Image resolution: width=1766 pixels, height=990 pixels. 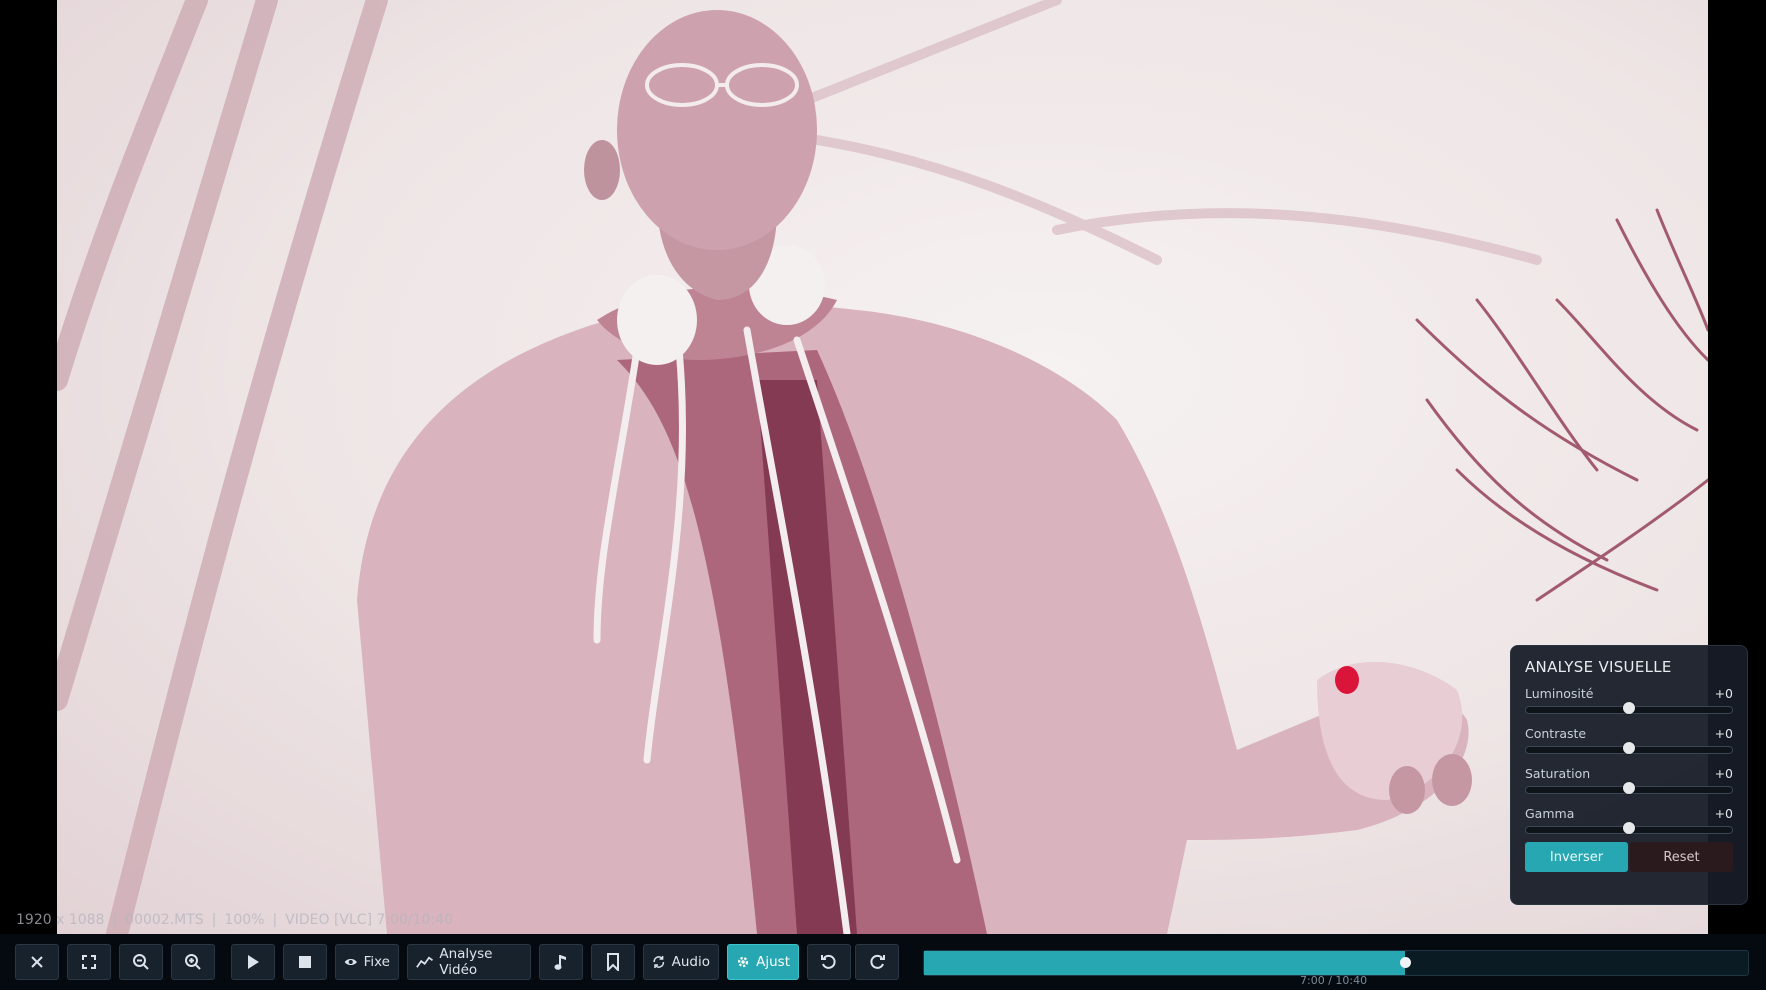 I want to click on play-icon, so click(x=253, y=962).